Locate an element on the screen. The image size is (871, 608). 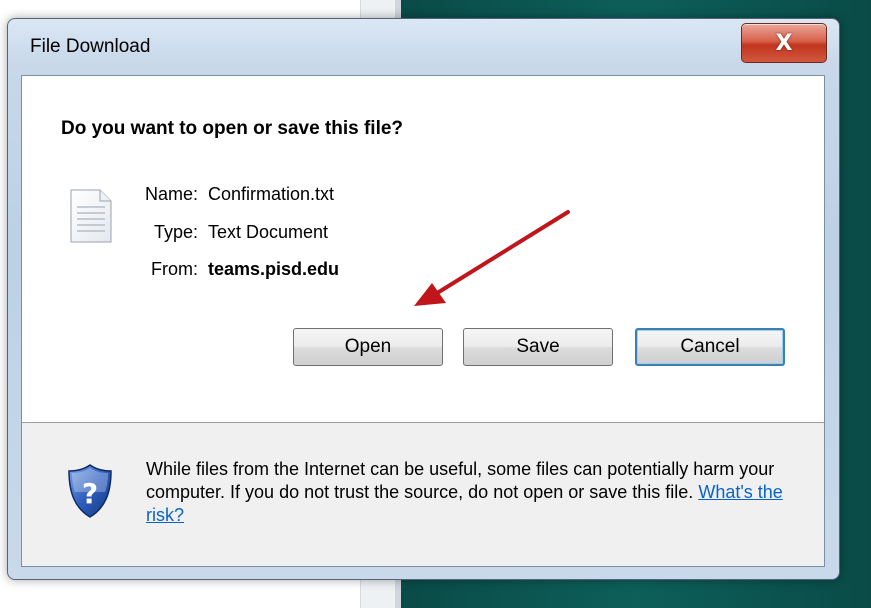
name-label: Name: is located at coordinates (171, 194).